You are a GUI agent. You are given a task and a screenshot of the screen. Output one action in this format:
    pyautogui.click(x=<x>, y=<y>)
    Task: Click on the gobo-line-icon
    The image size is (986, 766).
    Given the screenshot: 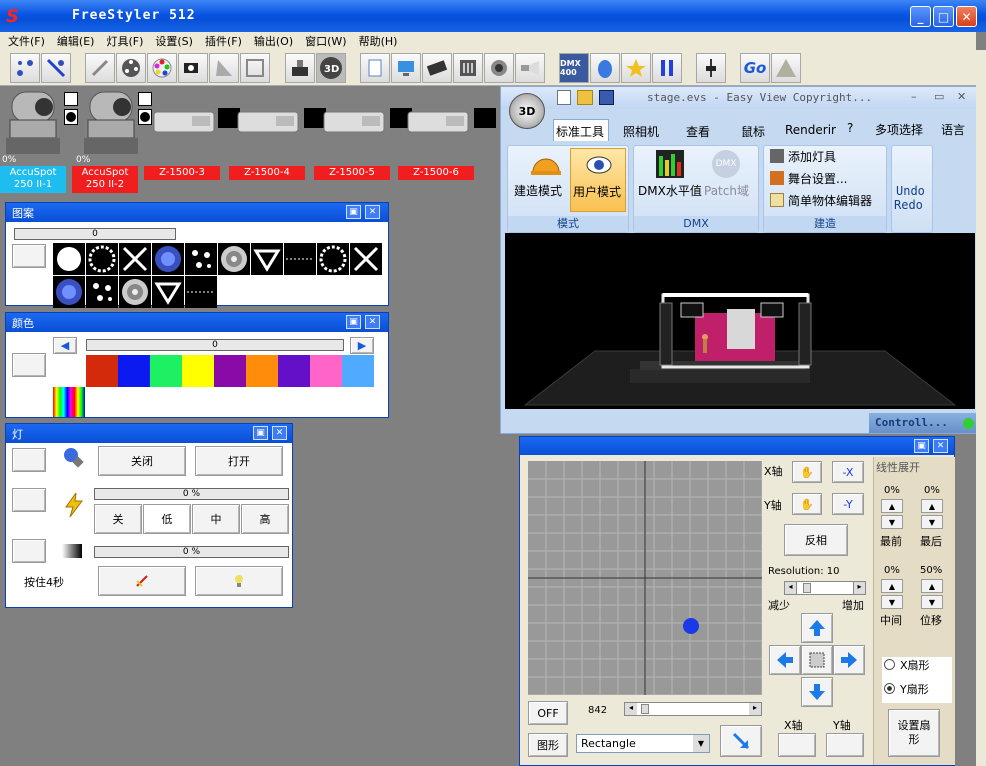 What is the action you would take?
    pyautogui.click(x=300, y=259)
    